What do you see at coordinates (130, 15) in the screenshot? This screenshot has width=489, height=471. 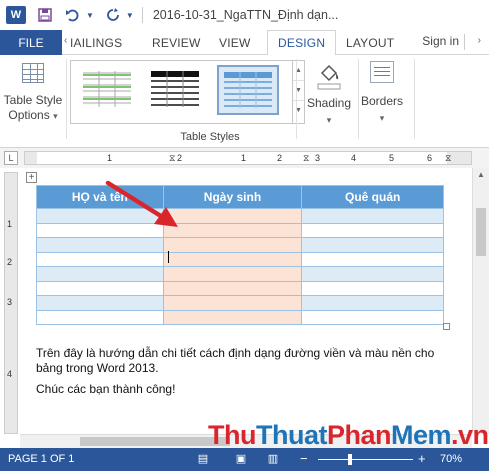 I see `customize-qat-icon: ▼` at bounding box center [130, 15].